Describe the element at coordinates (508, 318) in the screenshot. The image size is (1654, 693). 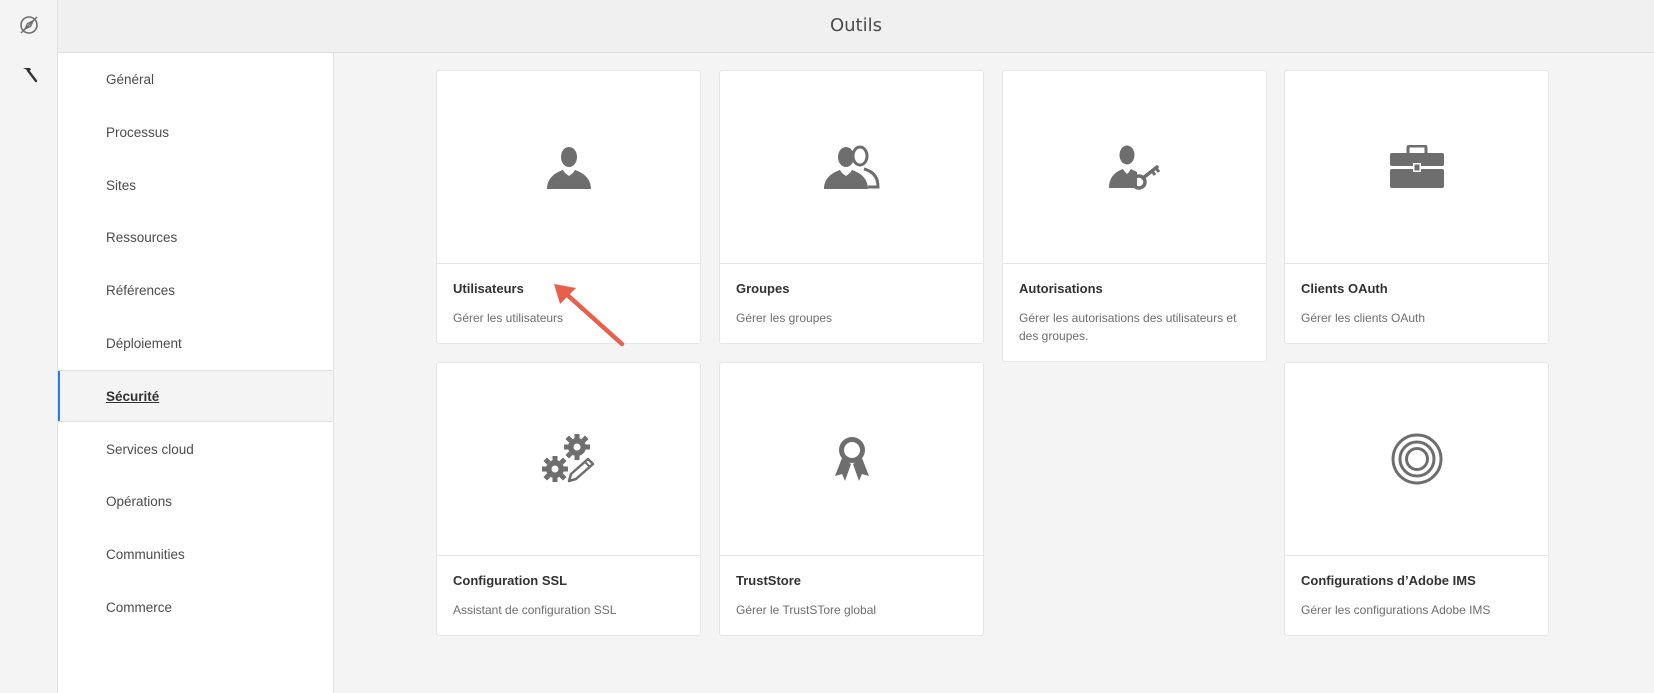
I see `card-description: Gérer les utilisateurs` at that location.